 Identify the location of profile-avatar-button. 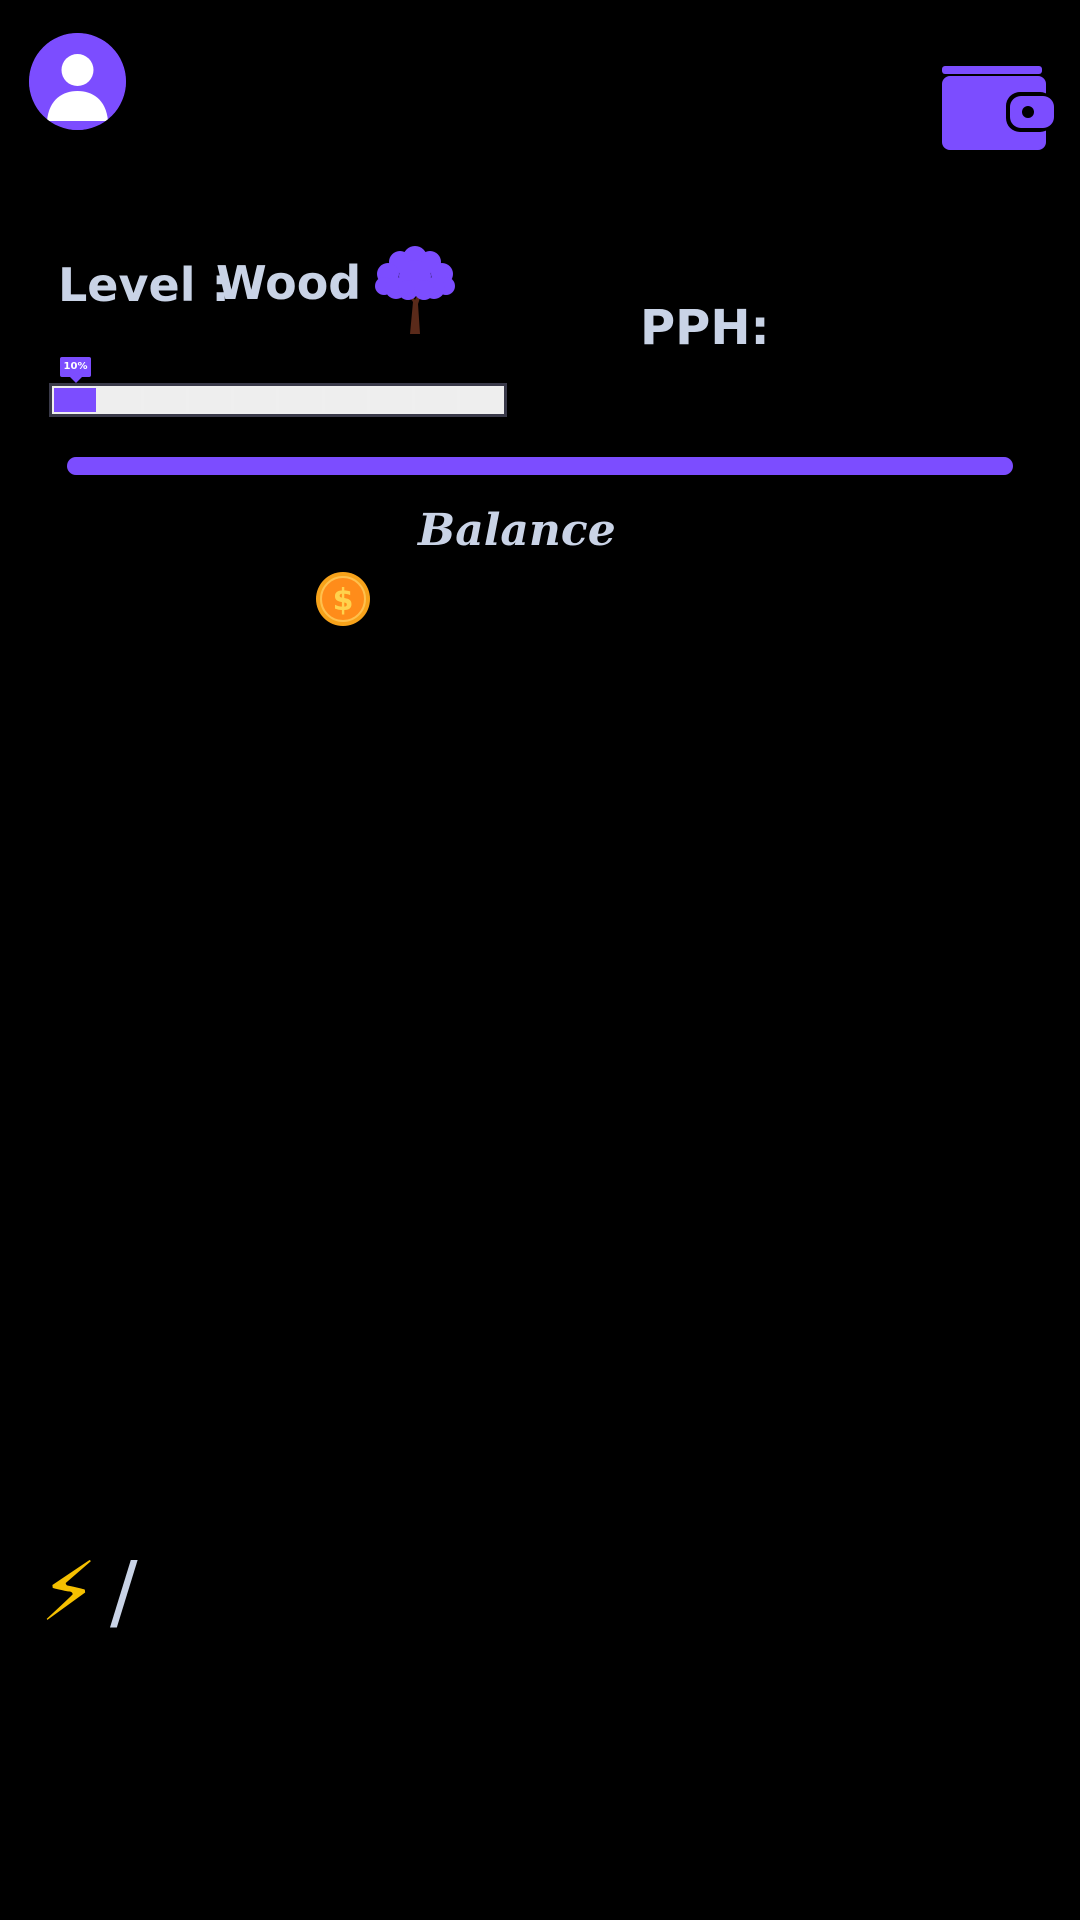
(77, 81).